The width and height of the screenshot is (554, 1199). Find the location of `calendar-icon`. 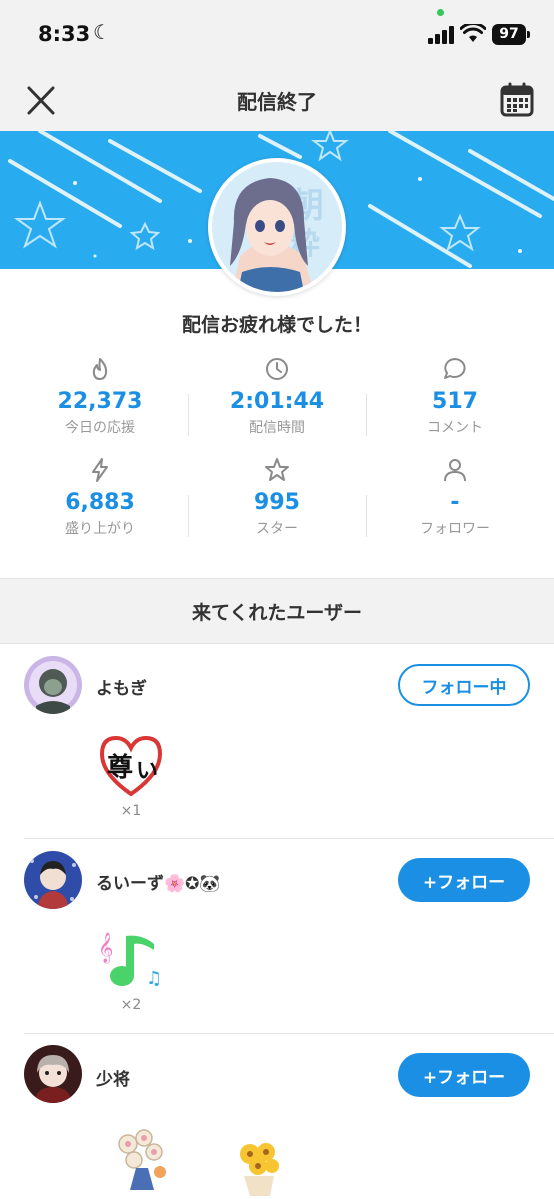

calendar-icon is located at coordinates (517, 100).